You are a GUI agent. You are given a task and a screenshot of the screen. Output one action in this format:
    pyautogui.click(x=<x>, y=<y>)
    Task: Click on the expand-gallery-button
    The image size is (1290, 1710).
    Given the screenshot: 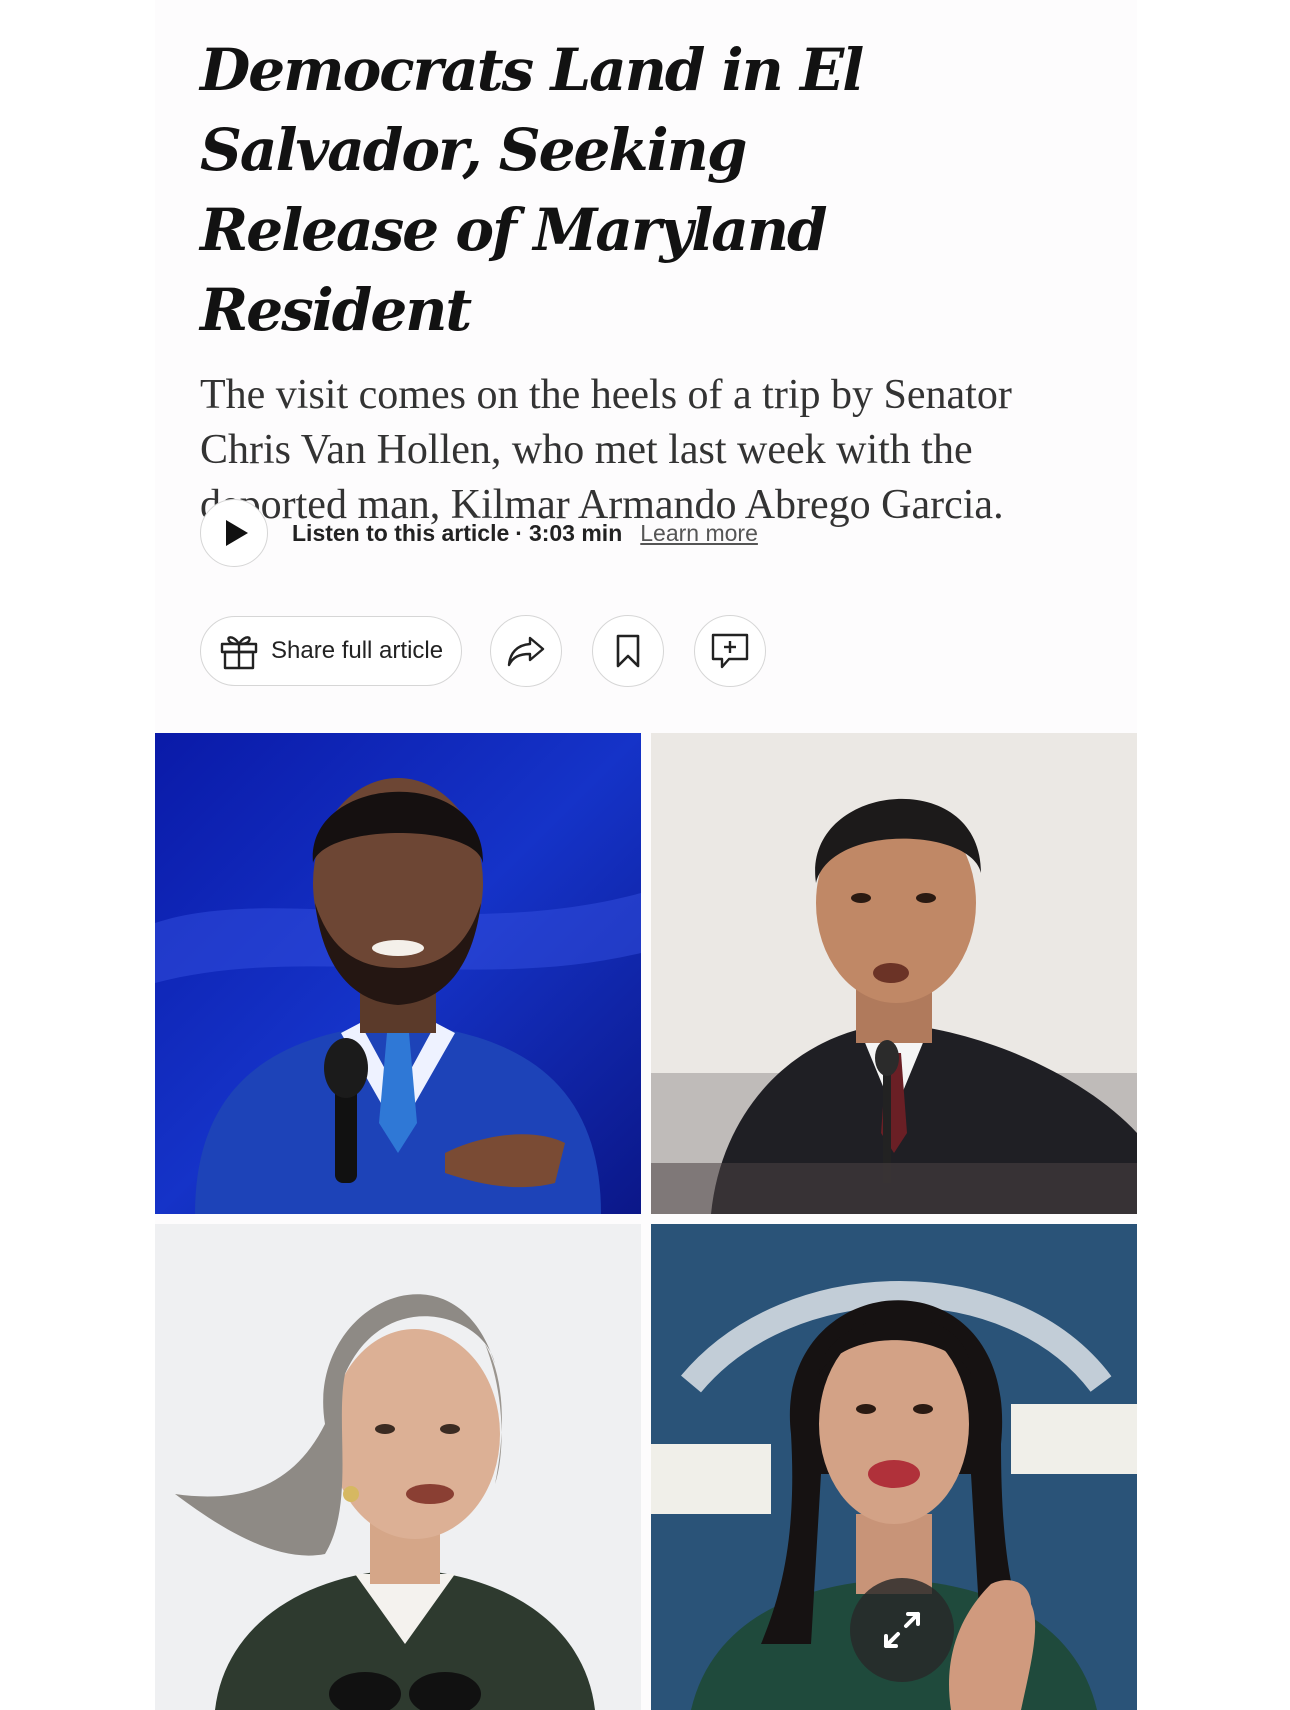 What is the action you would take?
    pyautogui.click(x=902, y=1630)
    